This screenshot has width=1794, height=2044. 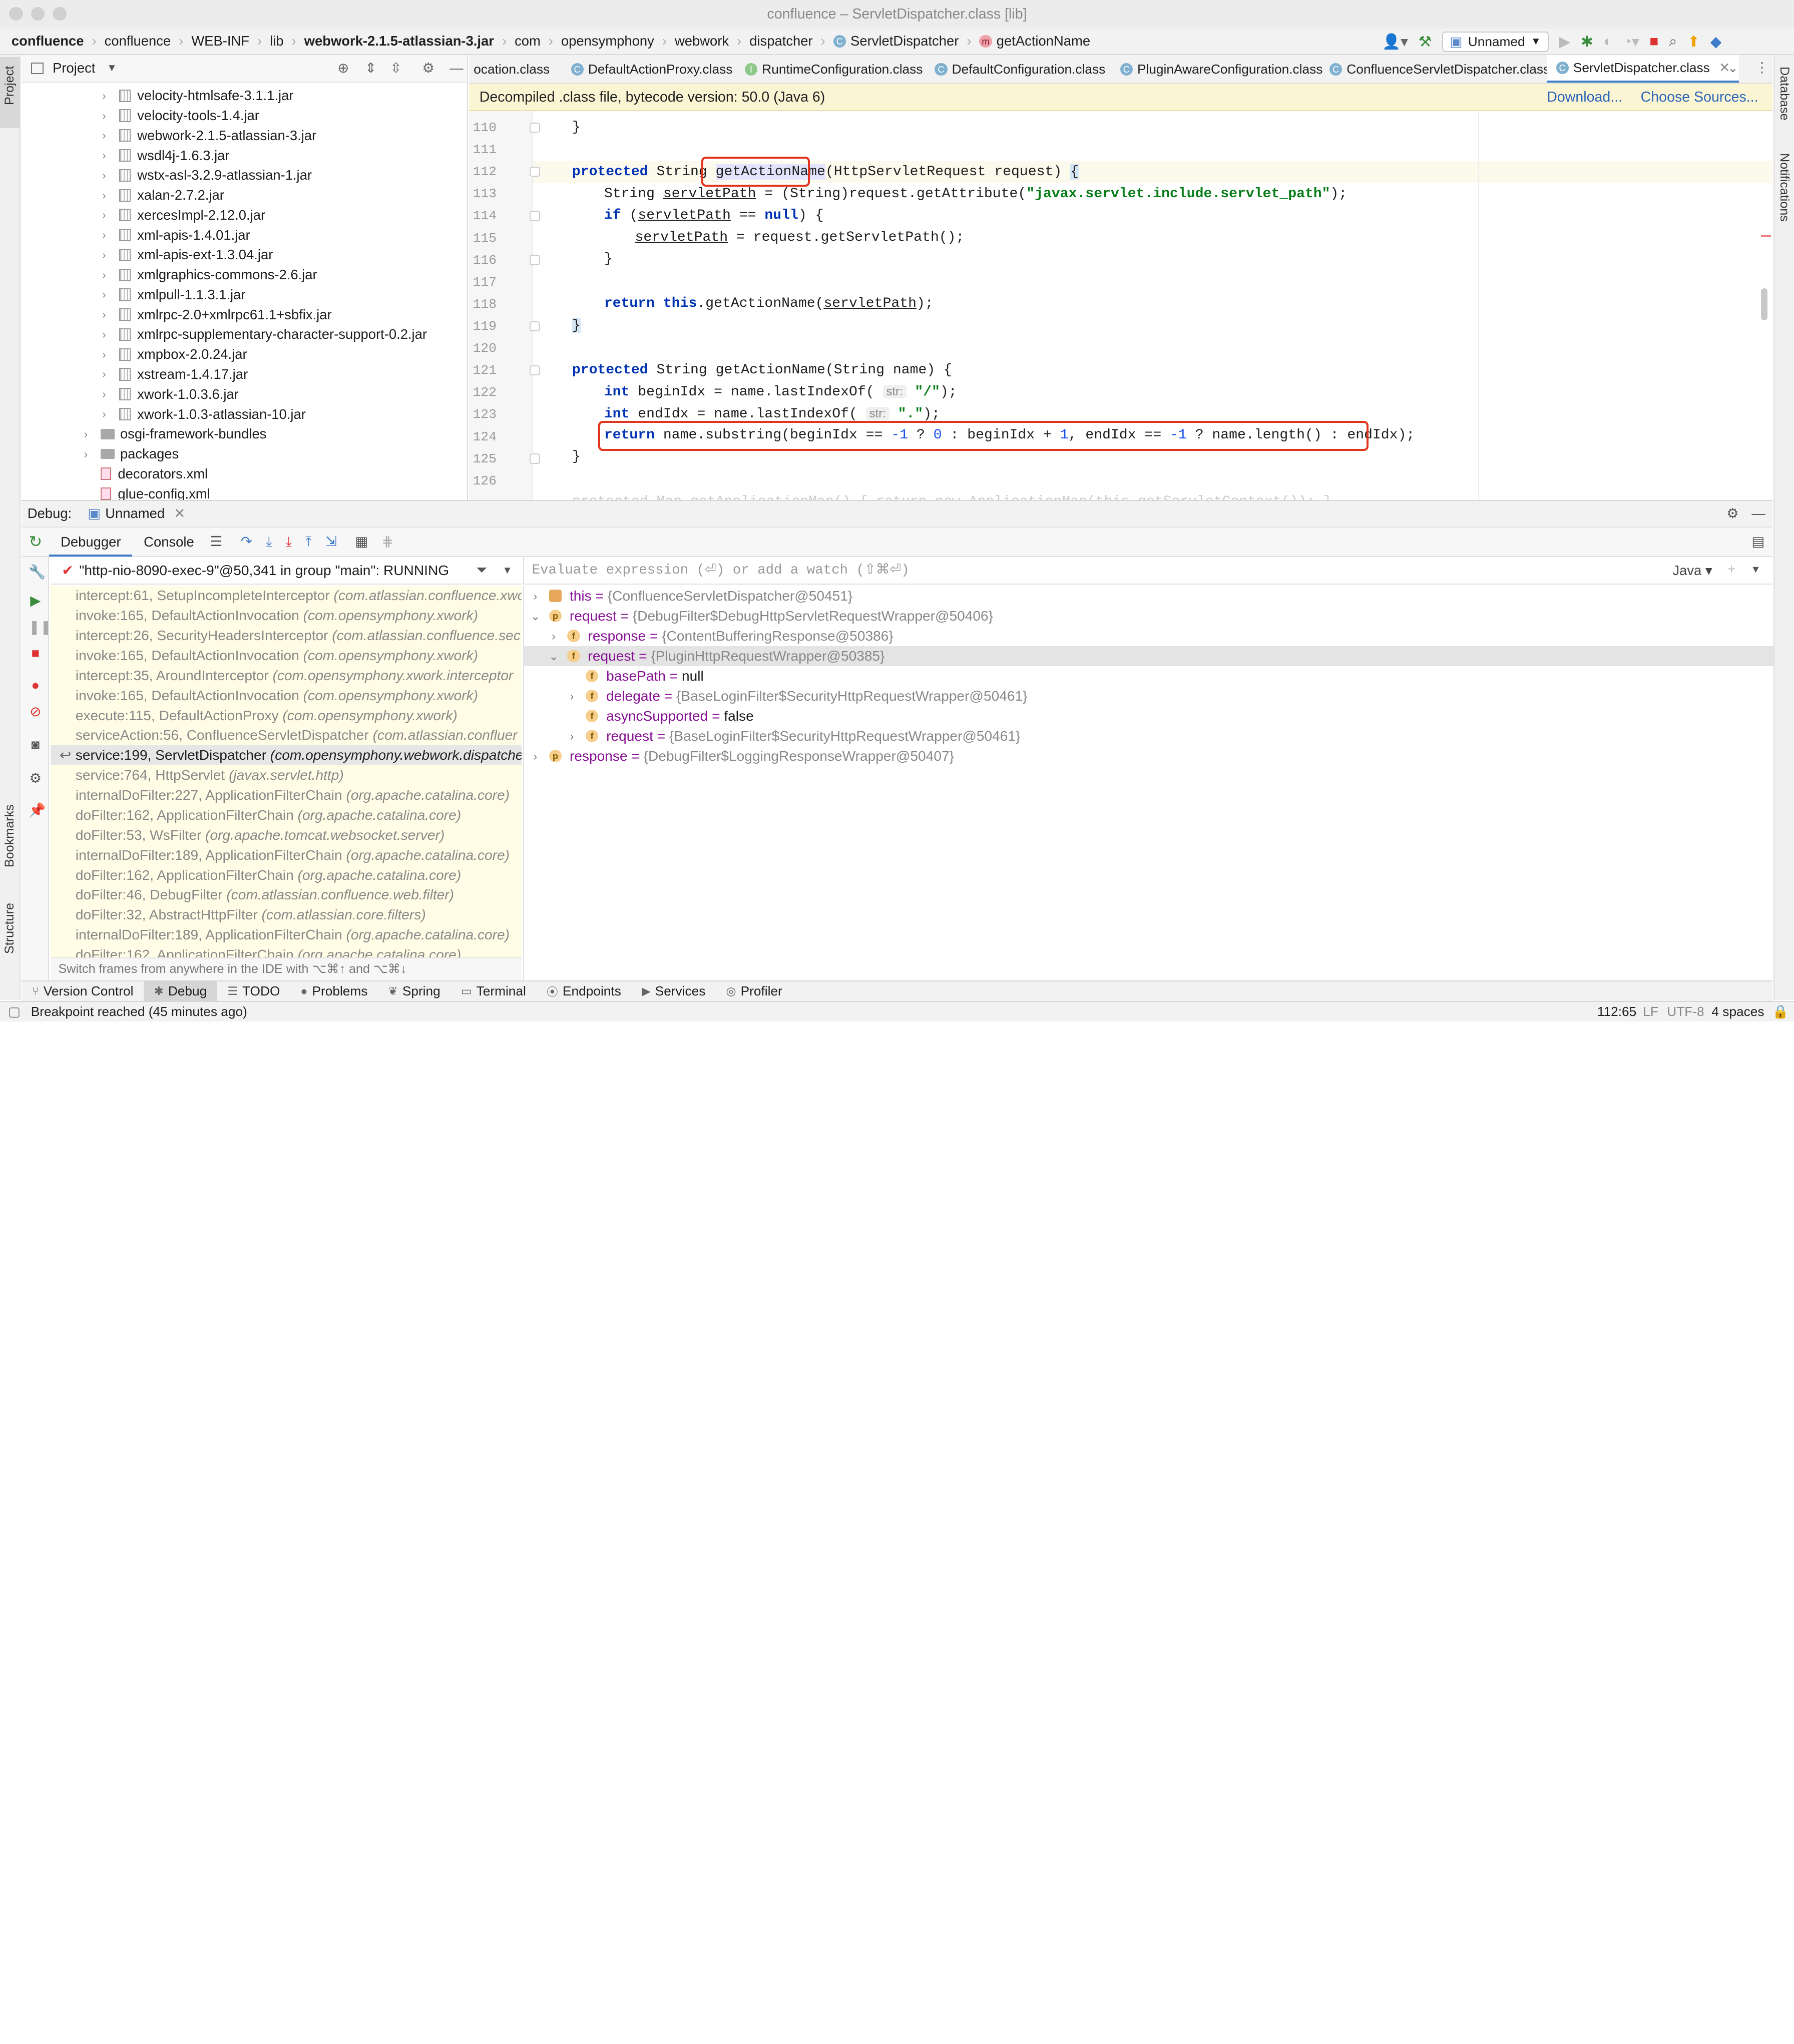 What do you see at coordinates (512, 69) in the screenshot?
I see `editor-tab: ocation.class` at bounding box center [512, 69].